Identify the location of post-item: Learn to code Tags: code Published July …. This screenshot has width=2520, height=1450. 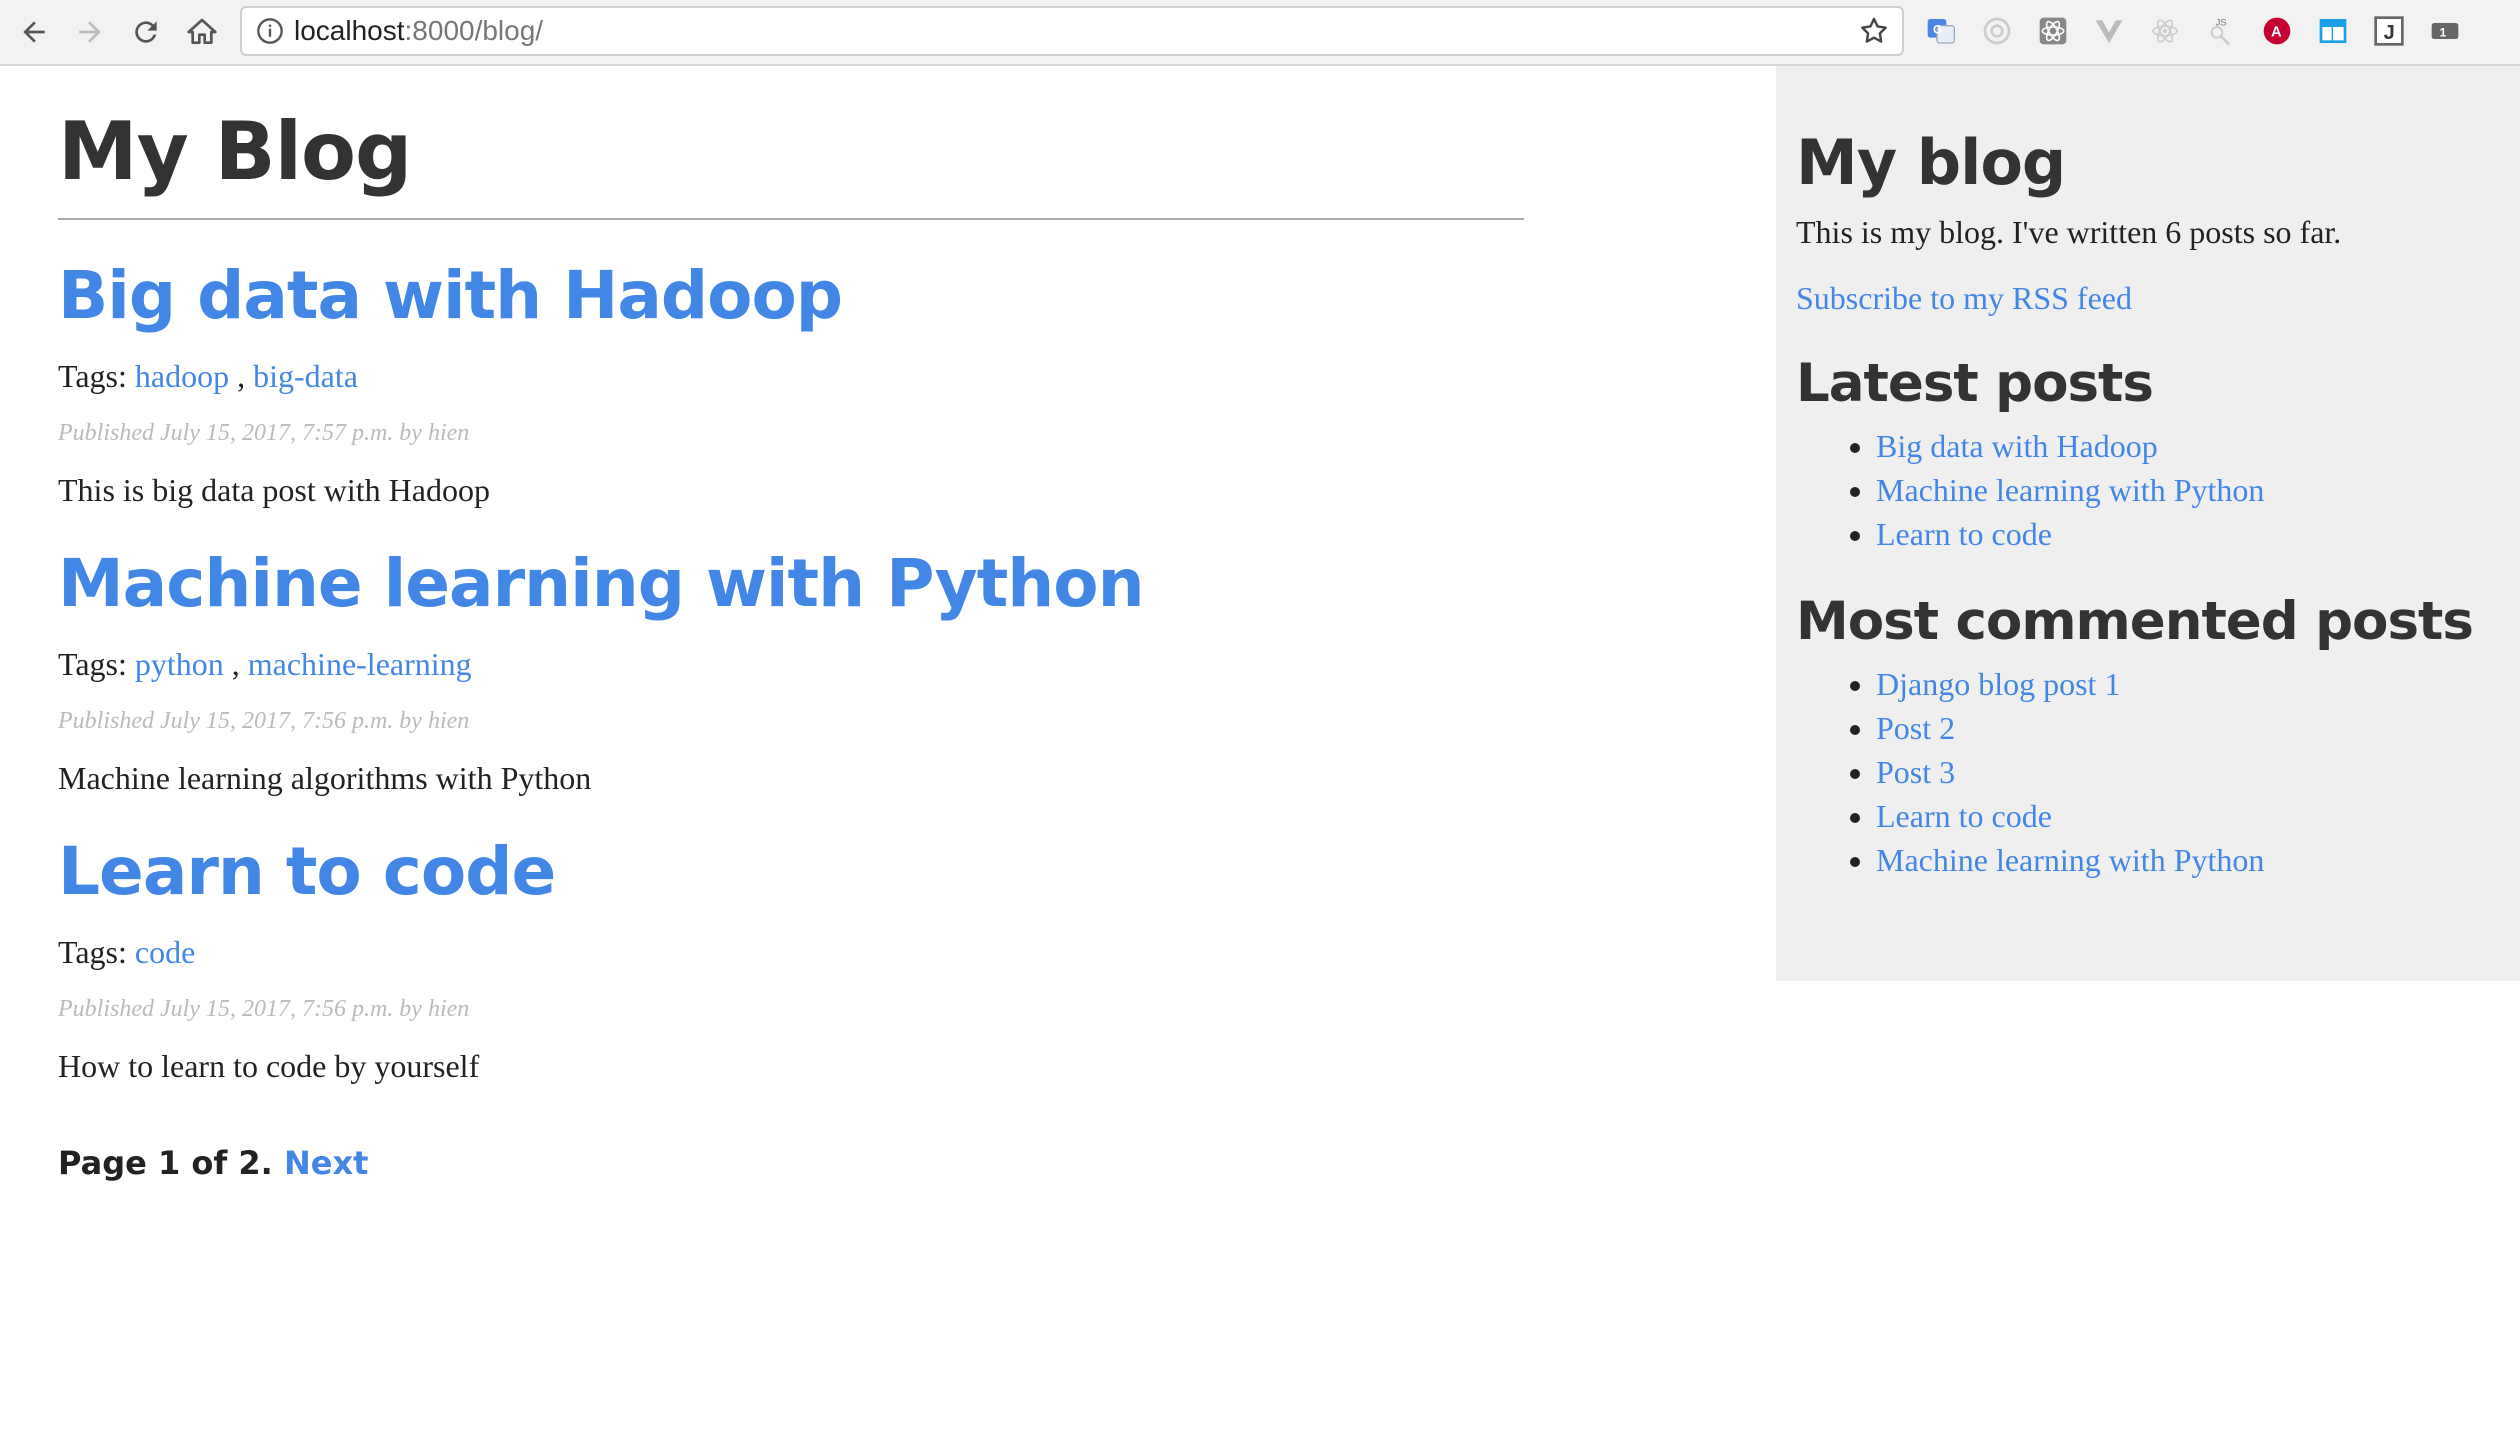
(791, 959).